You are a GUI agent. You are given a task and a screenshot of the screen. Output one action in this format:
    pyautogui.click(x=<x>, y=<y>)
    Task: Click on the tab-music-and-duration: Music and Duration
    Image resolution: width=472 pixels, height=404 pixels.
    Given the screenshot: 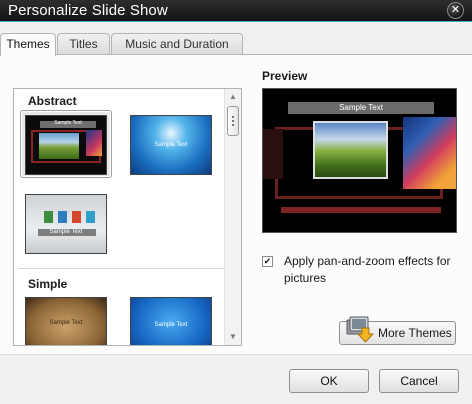 What is the action you would take?
    pyautogui.click(x=177, y=44)
    